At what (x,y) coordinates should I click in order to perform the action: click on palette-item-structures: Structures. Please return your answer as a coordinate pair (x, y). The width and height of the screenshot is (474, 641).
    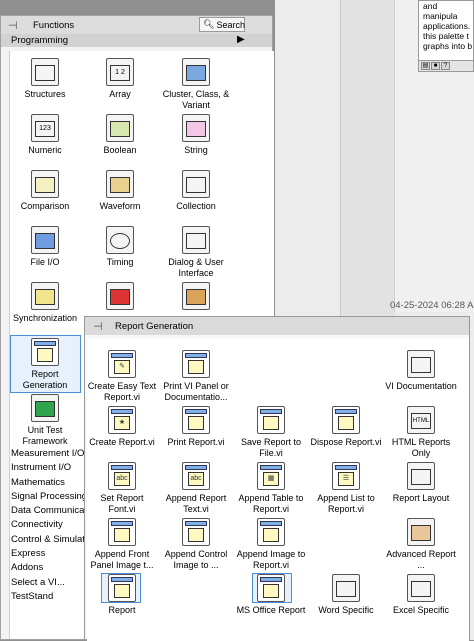
    Looking at the image, I should click on (45, 79).